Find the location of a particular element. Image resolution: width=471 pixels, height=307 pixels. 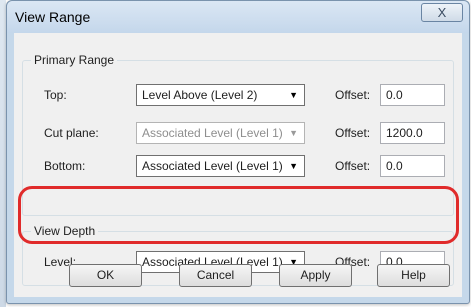

help-button: Help is located at coordinates (413, 275).